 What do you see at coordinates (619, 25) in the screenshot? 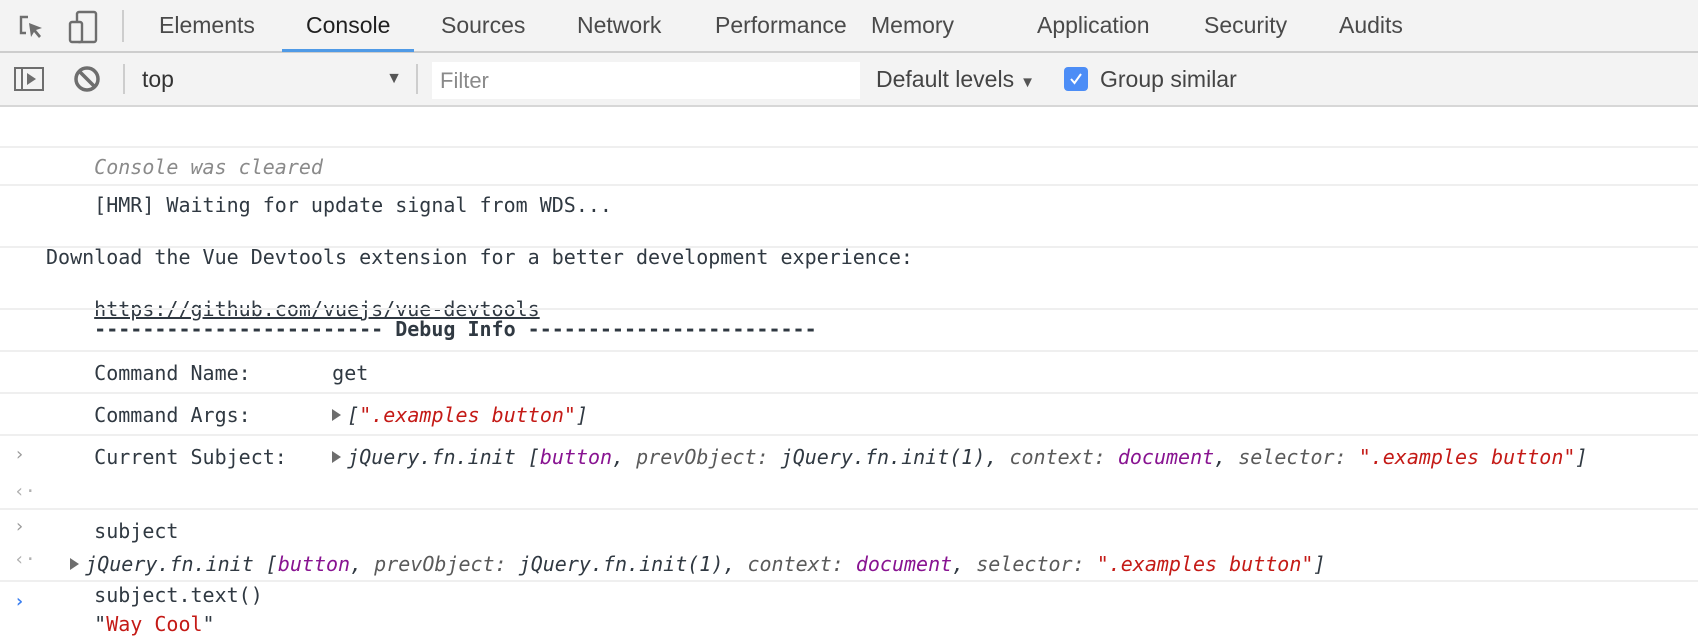
I see `tab-network: Network` at bounding box center [619, 25].